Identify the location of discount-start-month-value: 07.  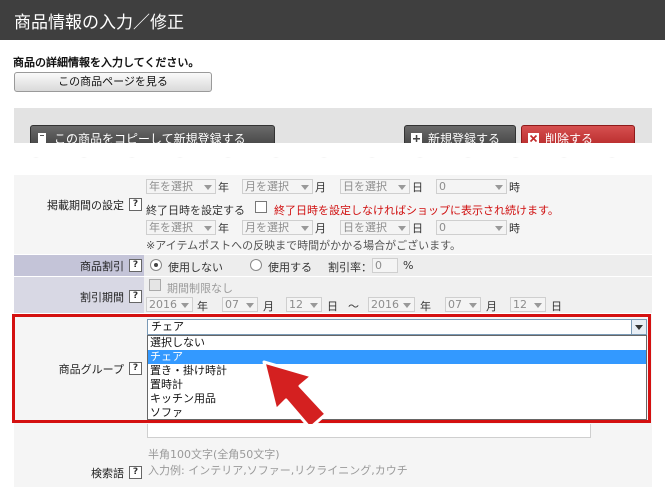
(232, 304).